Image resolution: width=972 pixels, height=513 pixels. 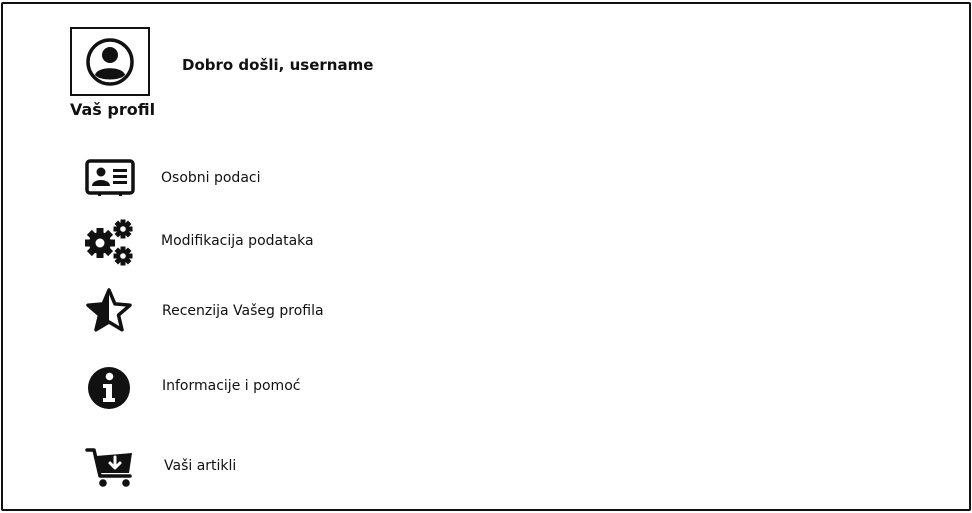 What do you see at coordinates (237, 241) in the screenshot?
I see `menu-item-label: Modifikacija podataka` at bounding box center [237, 241].